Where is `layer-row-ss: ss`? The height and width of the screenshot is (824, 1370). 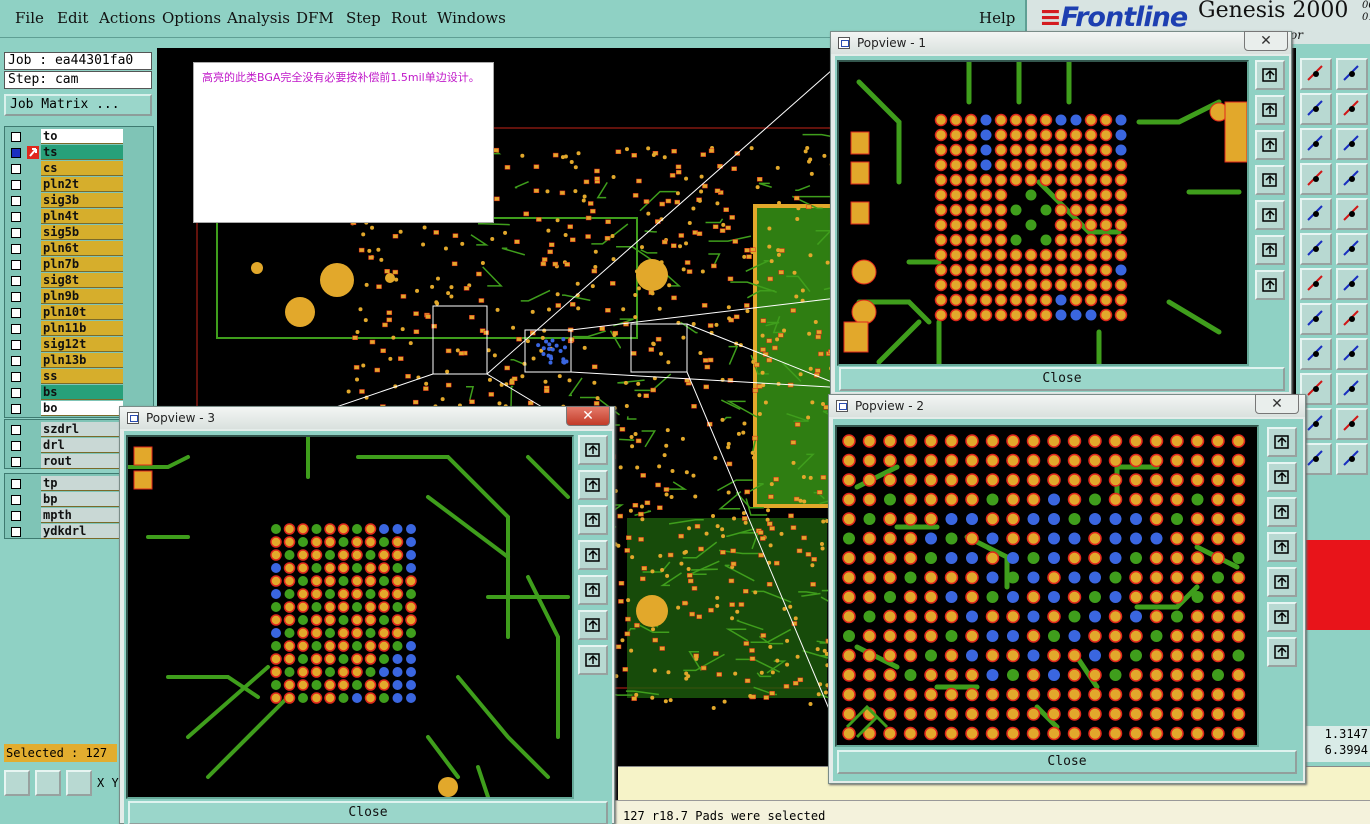
layer-row-ss: ss is located at coordinates (79, 377).